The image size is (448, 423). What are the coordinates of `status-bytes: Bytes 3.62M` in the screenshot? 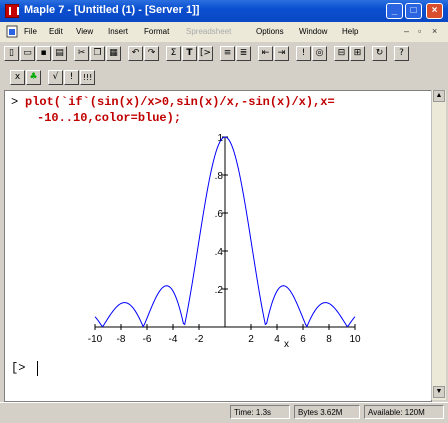 It's located at (327, 412).